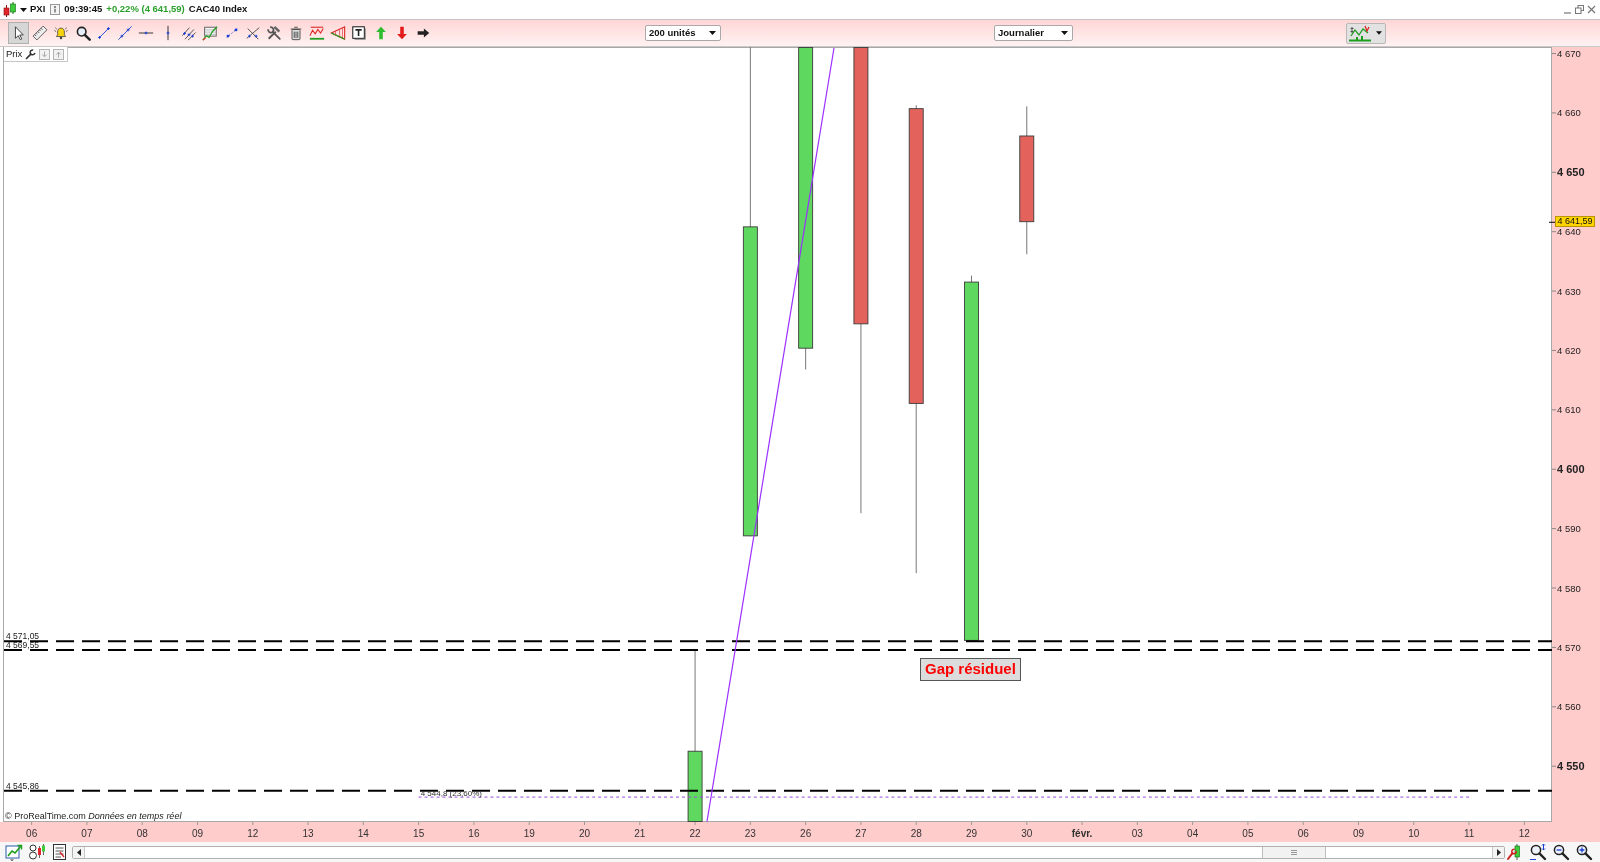 This screenshot has width=1600, height=862. What do you see at coordinates (1360, 33) in the screenshot?
I see `chart-type-icon` at bounding box center [1360, 33].